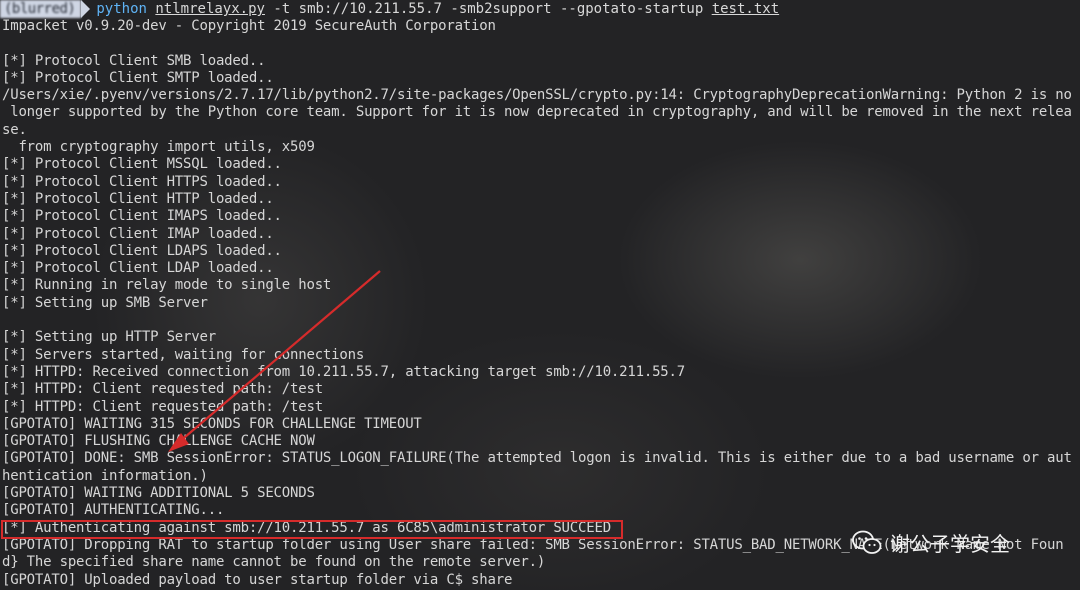 The image size is (1080, 590). I want to click on wechat-icon, so click(867, 542).